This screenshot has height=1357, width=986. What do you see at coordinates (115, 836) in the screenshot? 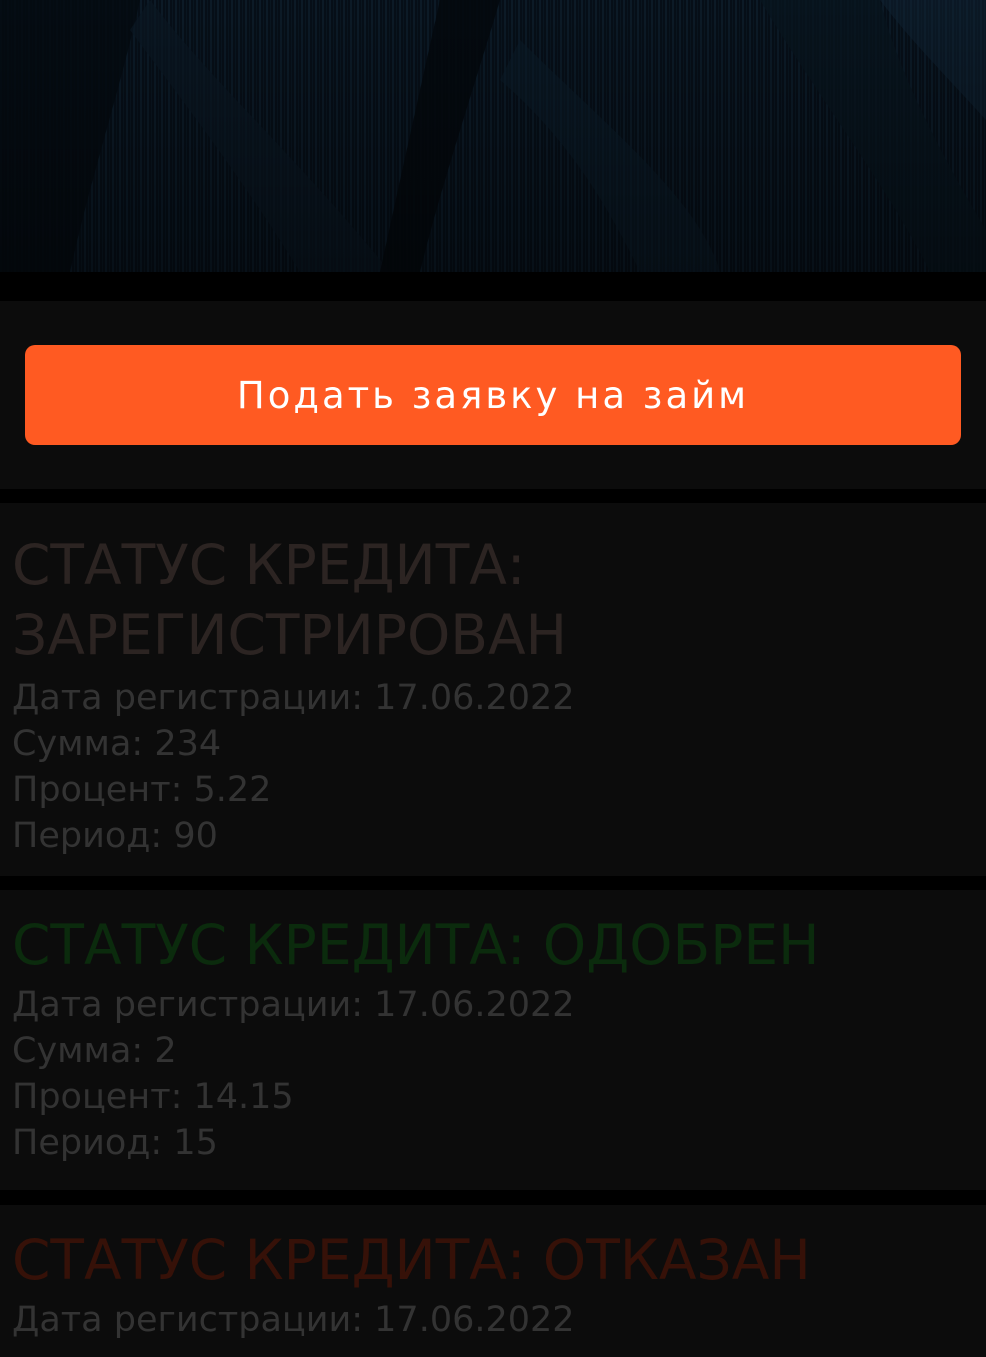
I see `loan-period: Период: 90` at bounding box center [115, 836].